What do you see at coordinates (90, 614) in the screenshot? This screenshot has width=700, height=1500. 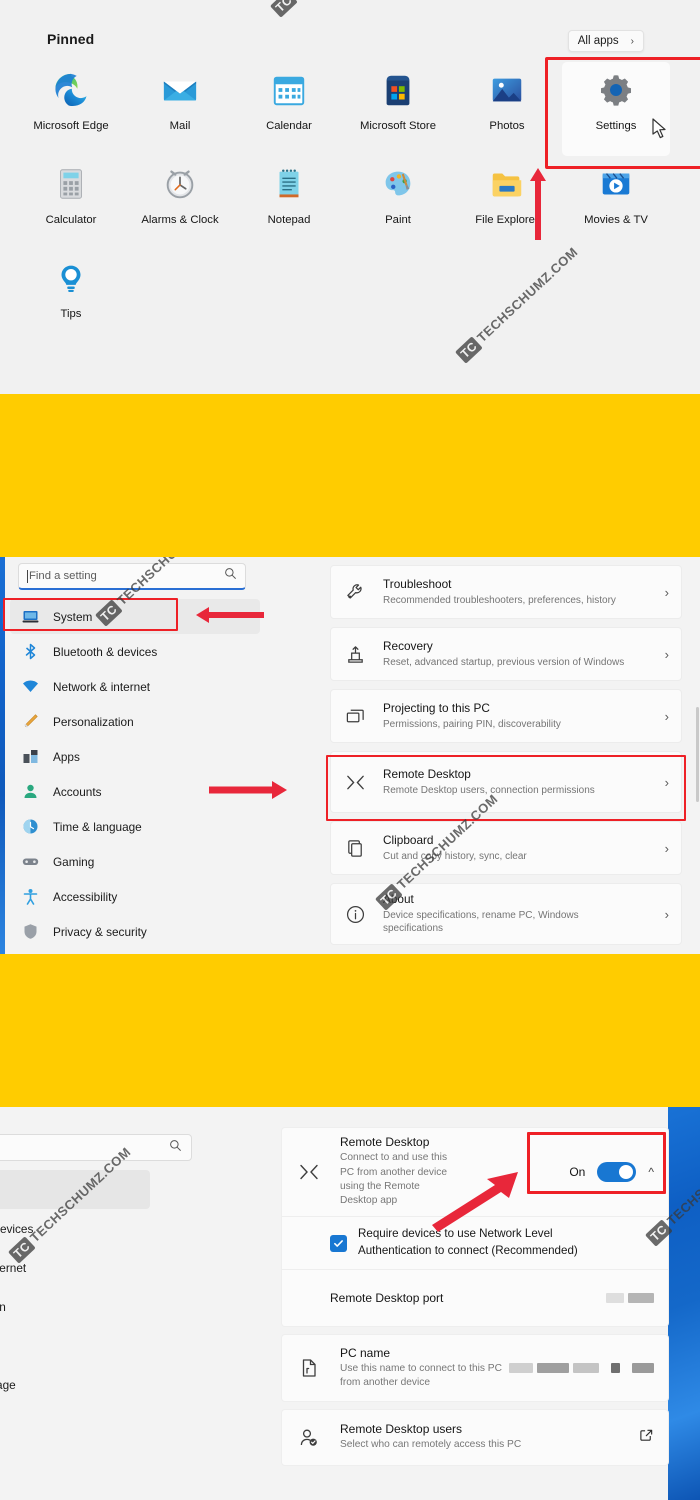 I see `system-highlight-box` at bounding box center [90, 614].